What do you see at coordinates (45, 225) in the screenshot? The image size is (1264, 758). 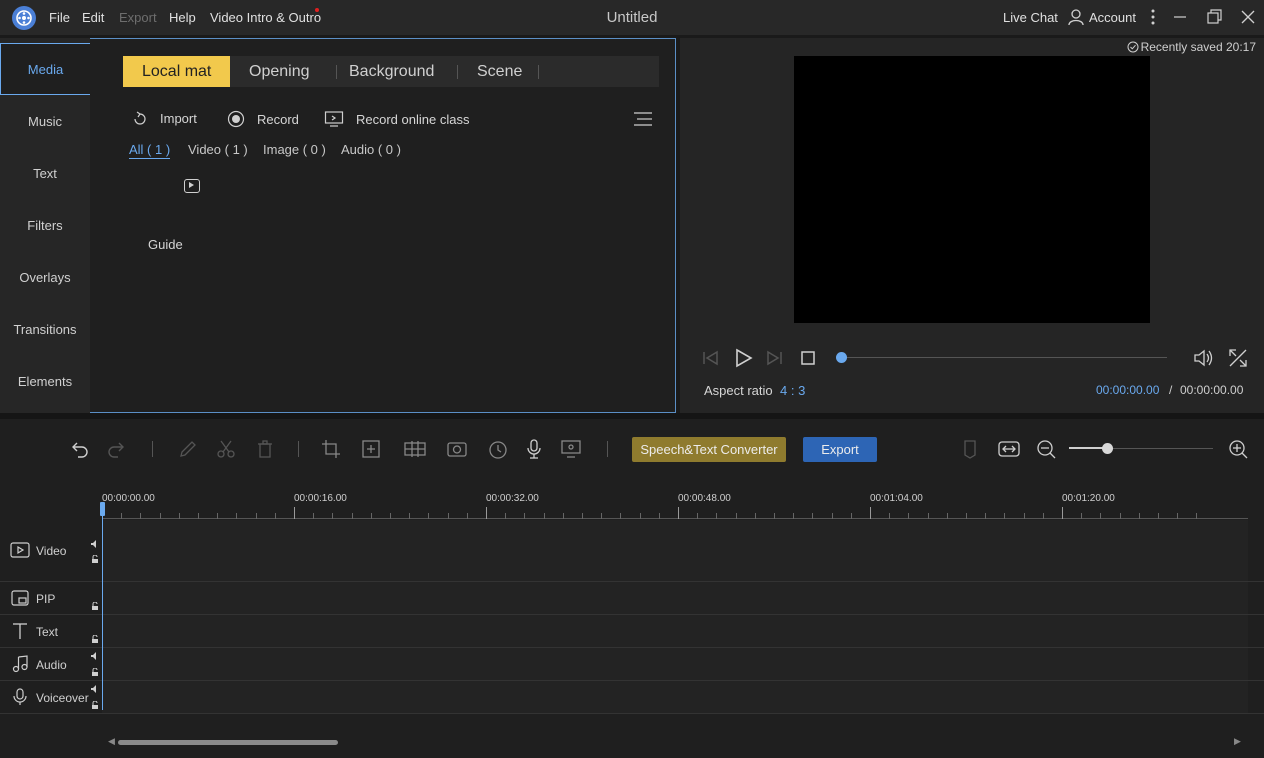 I see `sidebar-item-filters: Filters` at bounding box center [45, 225].